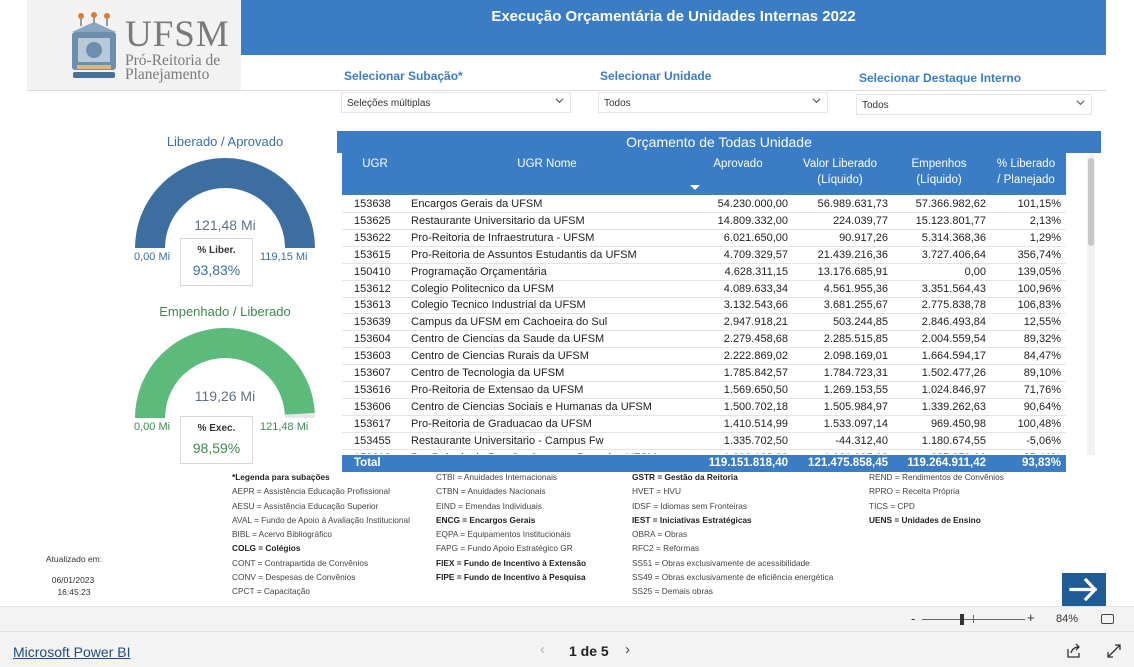 Image resolution: width=1134 pixels, height=667 pixels. What do you see at coordinates (71, 652) in the screenshot?
I see `power-bi-link: Microsoft Power BI` at bounding box center [71, 652].